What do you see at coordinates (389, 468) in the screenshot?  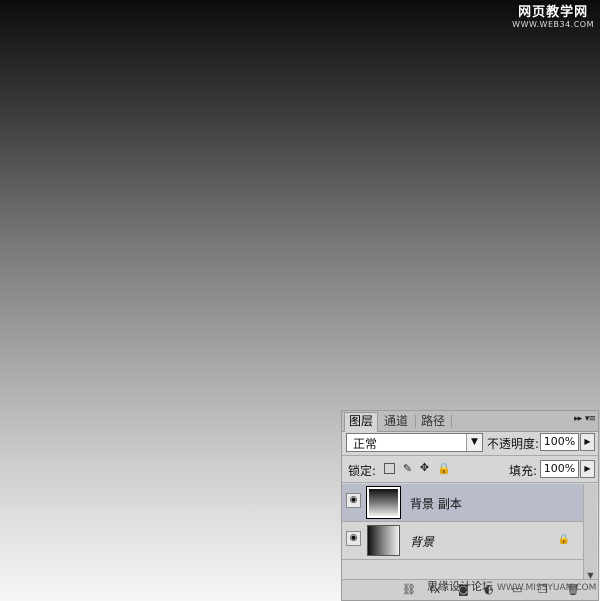 I see `lock-transparency-icon` at bounding box center [389, 468].